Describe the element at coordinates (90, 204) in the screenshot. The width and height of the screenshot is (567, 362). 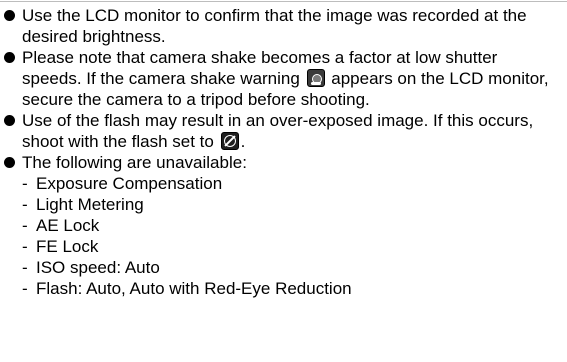
I see `list-item-text: Light Metering` at that location.